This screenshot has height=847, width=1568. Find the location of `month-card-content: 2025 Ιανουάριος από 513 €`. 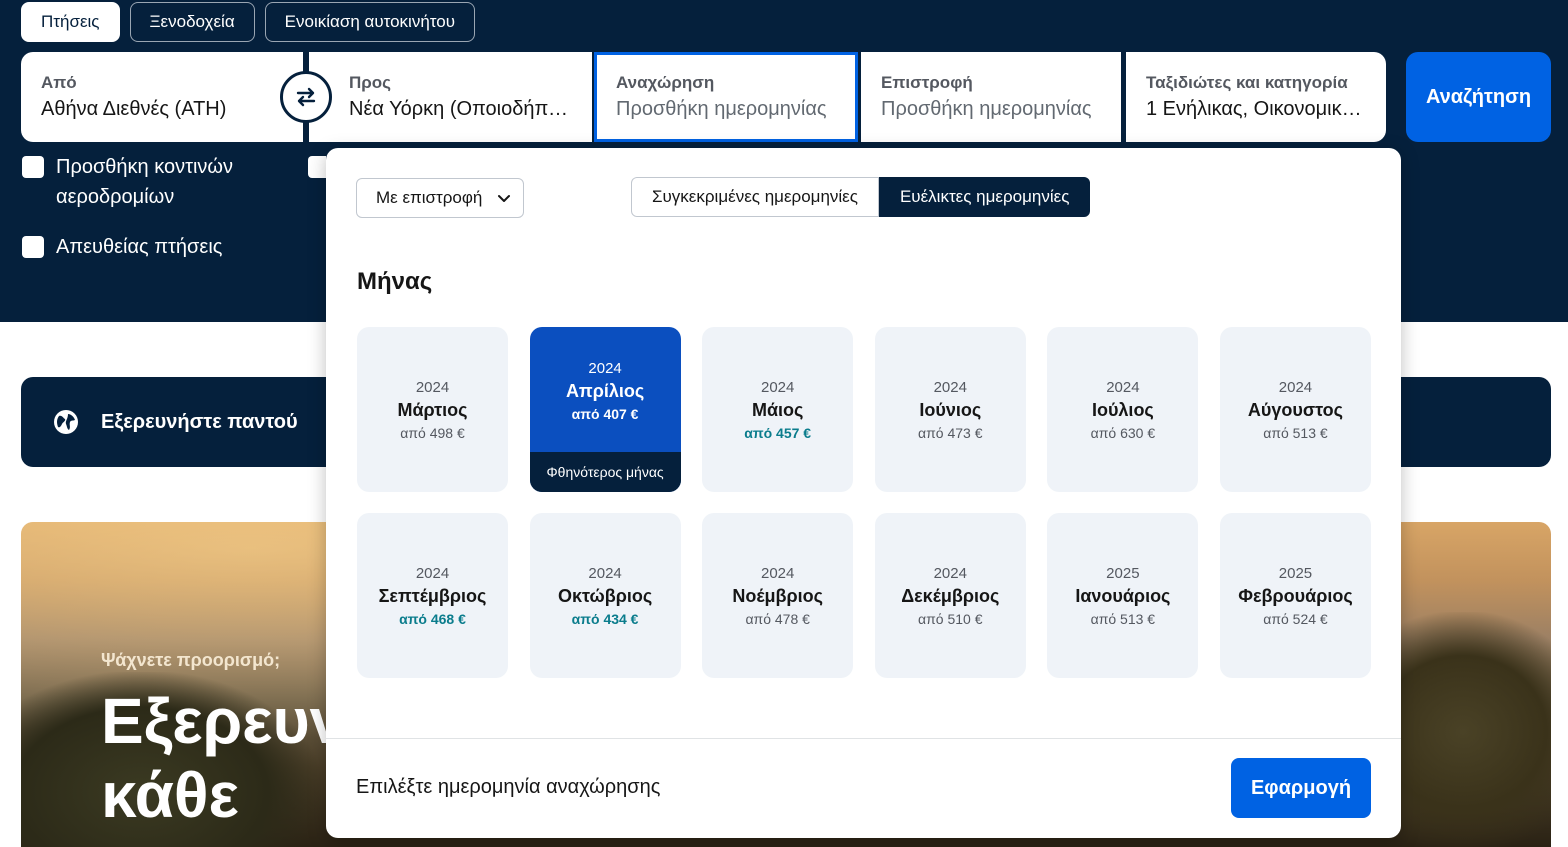

month-card-content: 2025 Ιανουάριος από 513 € is located at coordinates (1122, 596).